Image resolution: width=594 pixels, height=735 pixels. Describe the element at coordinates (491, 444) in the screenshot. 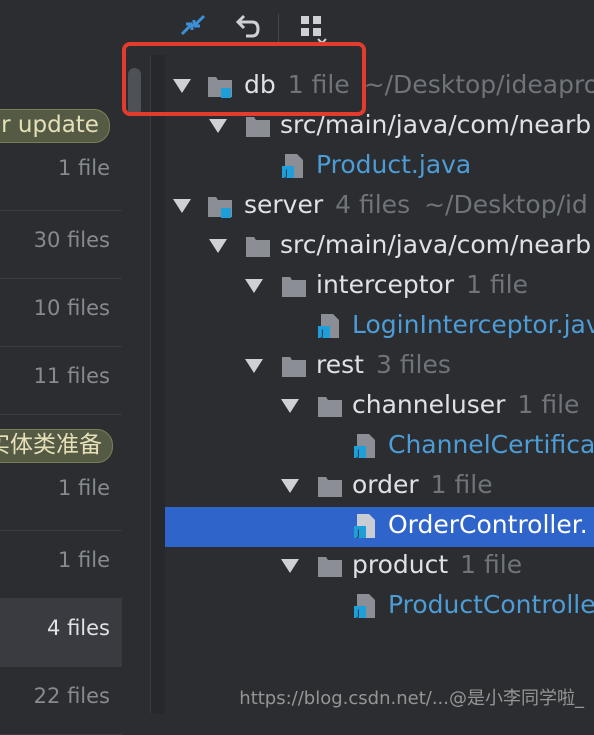

I see `tree-node-label: ChannelCertifica` at that location.